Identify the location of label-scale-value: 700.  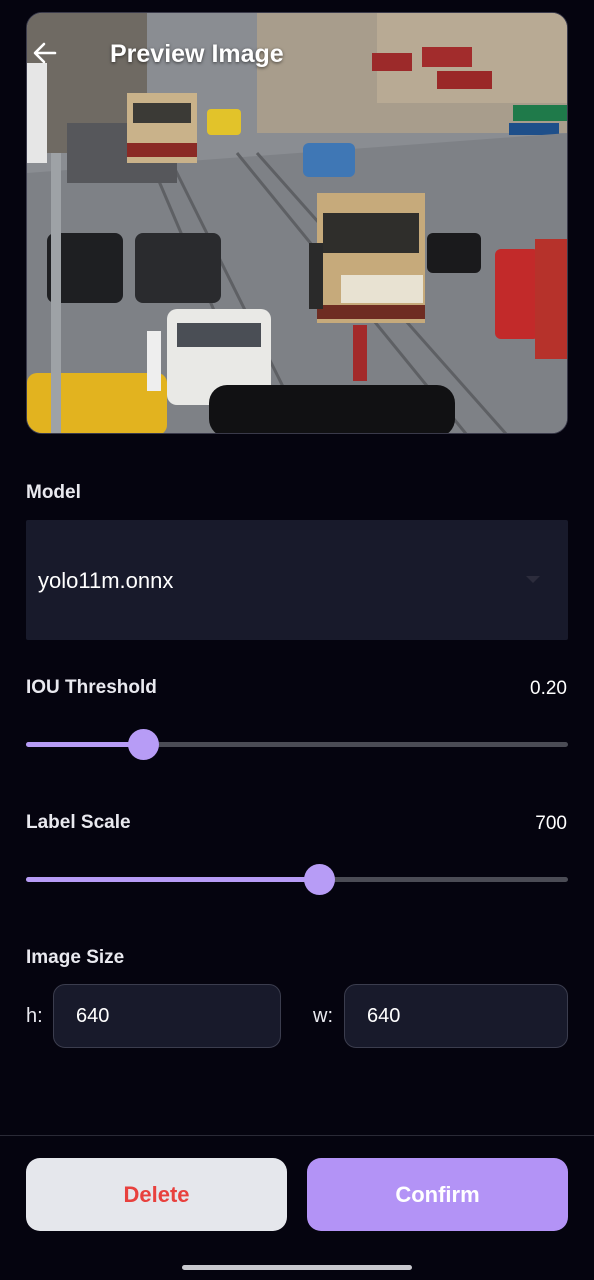
(551, 823).